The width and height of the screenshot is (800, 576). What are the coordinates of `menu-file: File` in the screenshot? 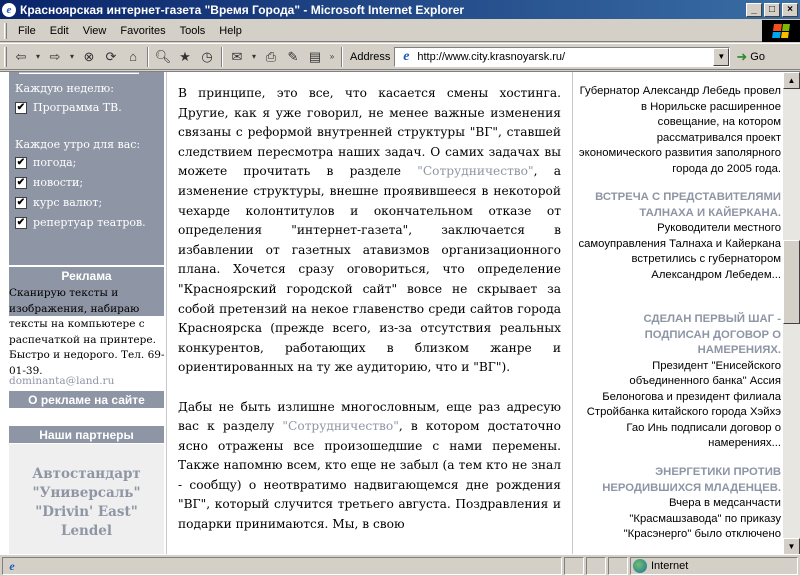 It's located at (27, 31).